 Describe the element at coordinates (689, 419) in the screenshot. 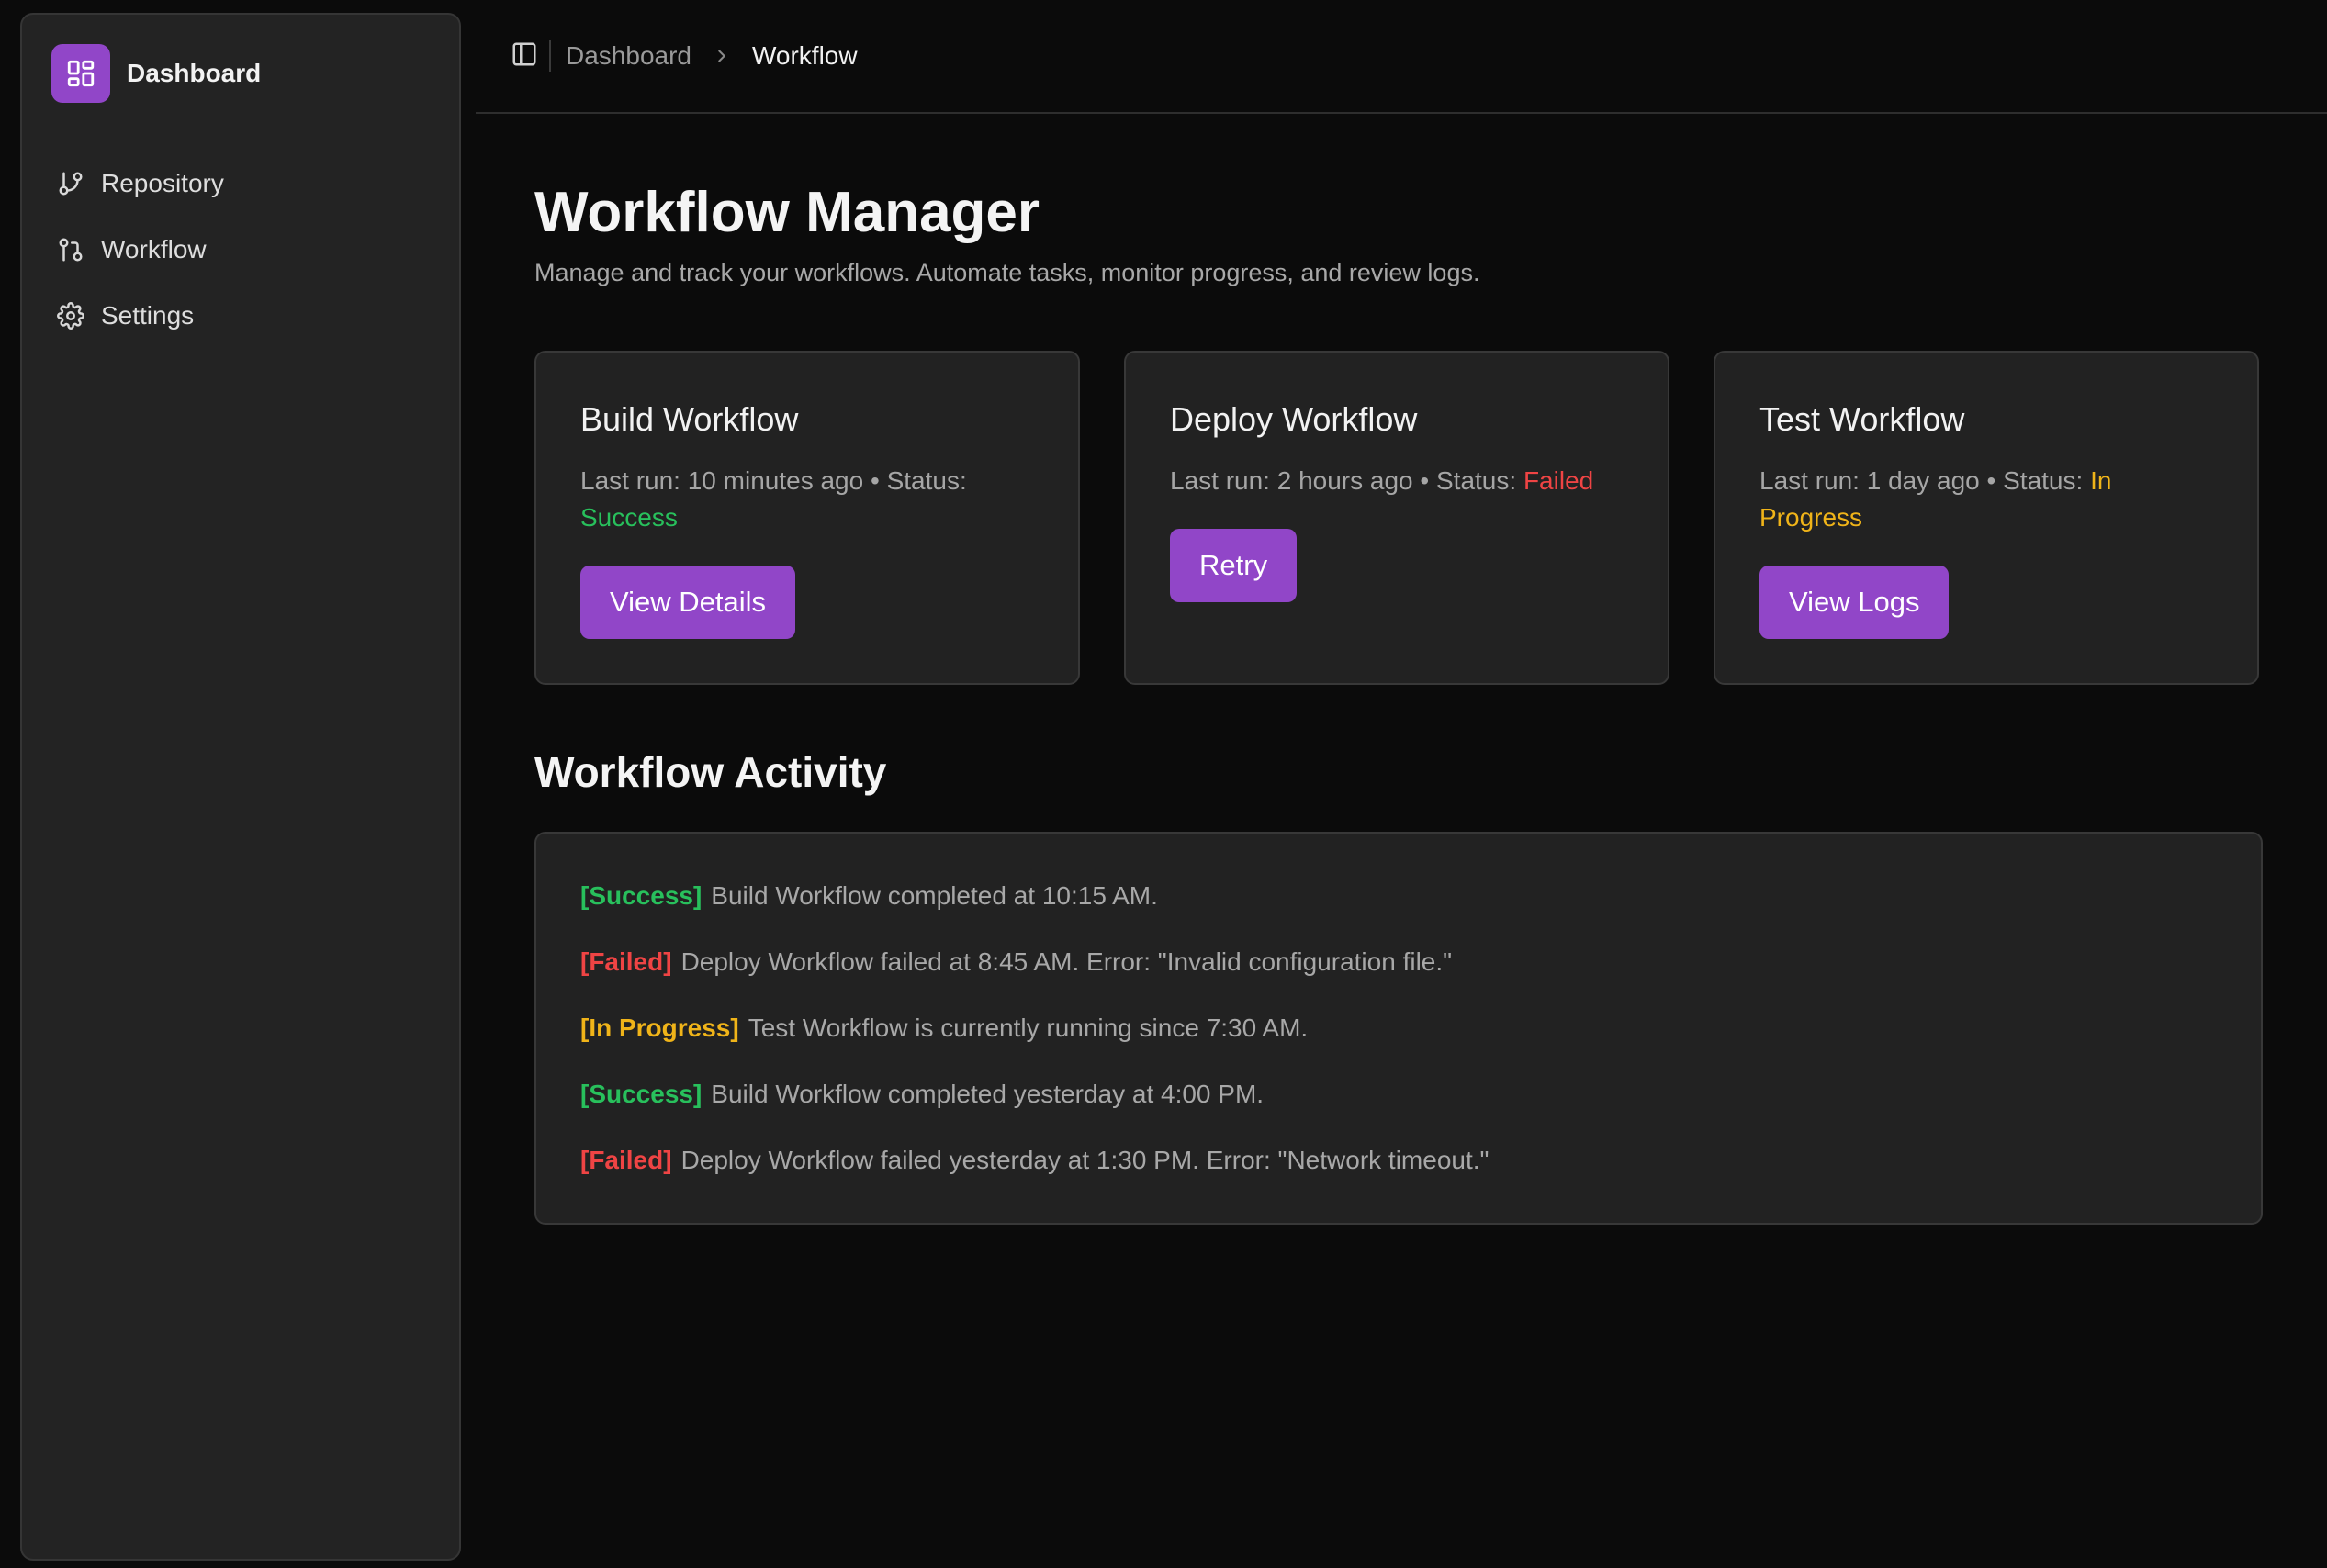

I see `card-title: Build Workflow` at that location.